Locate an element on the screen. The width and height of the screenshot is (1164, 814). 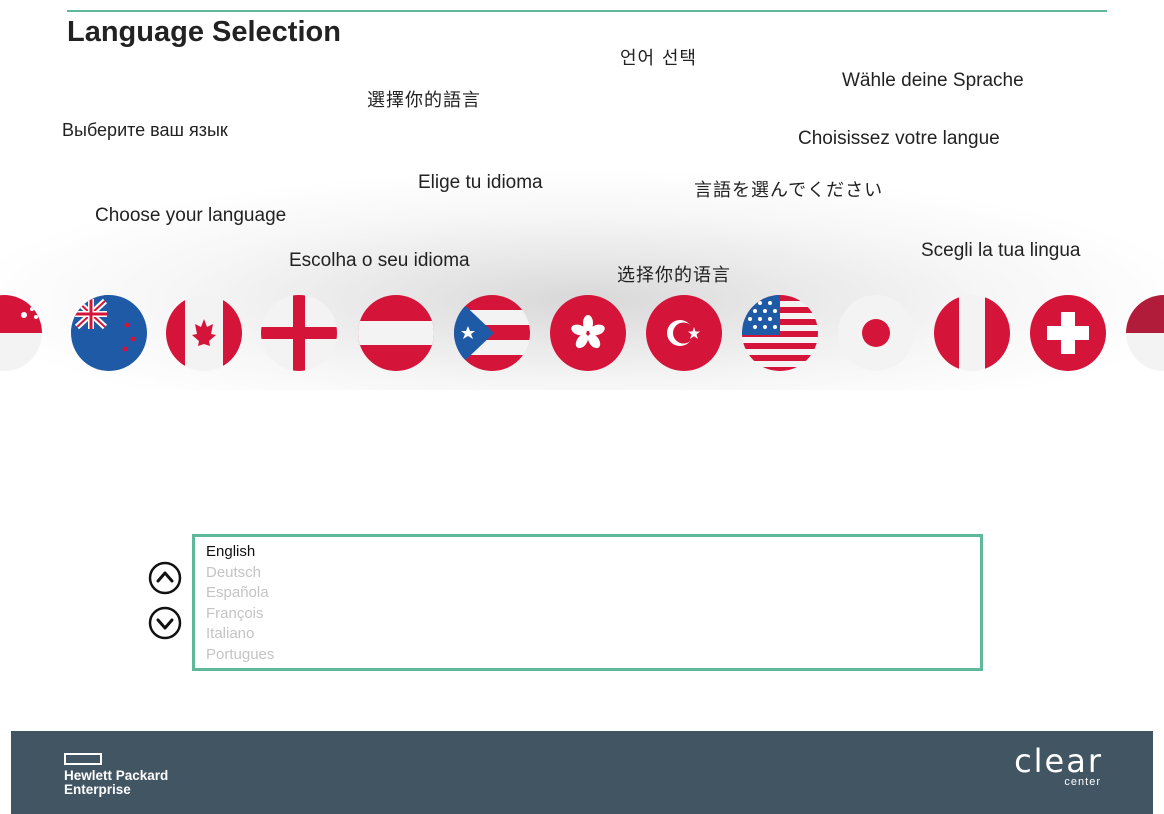
hong-kong-flag-icon is located at coordinates (588, 333).